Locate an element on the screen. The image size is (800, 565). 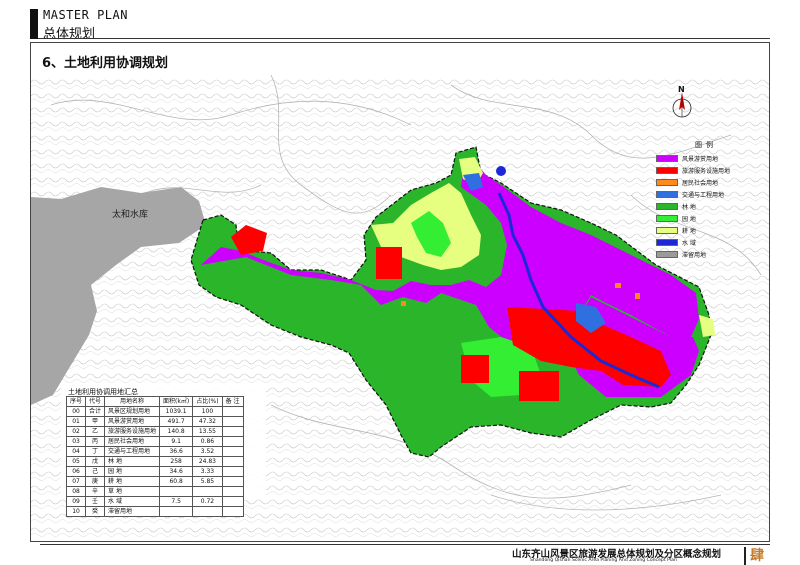
legend-label: 旅游服务设施用地 is located at coordinates (706, 171).